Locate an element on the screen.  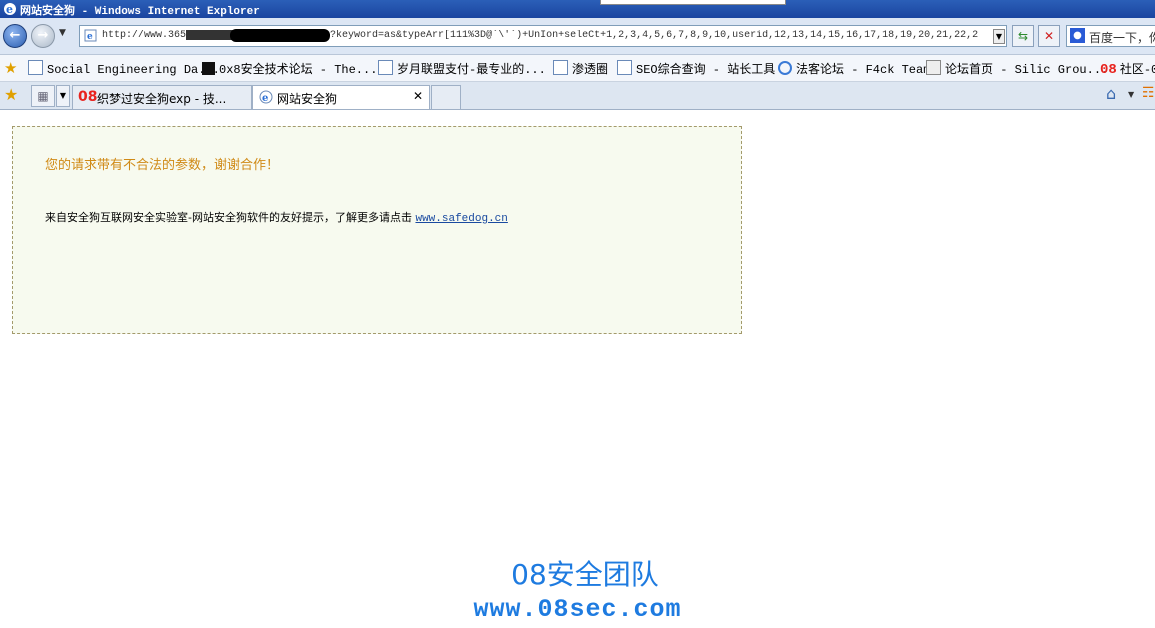
watermark-team-name: 08安全团队 is located at coordinates (585, 574).